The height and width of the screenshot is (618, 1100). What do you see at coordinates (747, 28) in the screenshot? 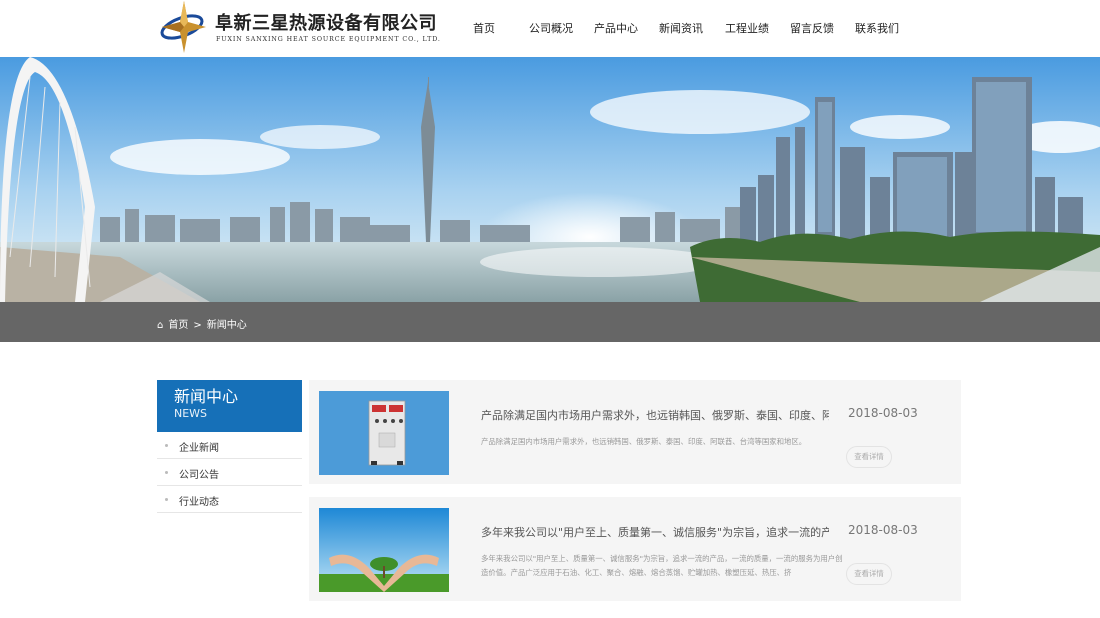
I see `nav-projects: 工程业绩` at bounding box center [747, 28].